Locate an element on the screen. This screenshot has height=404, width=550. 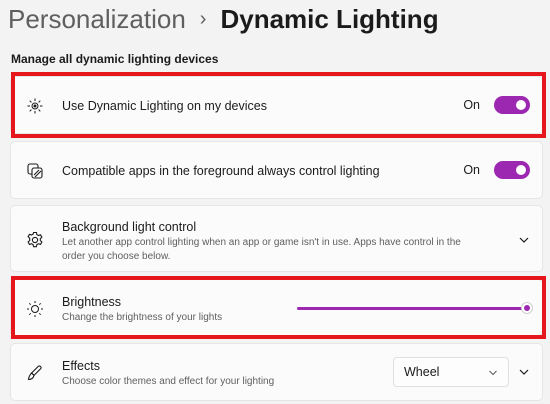
apps-lighting-icon is located at coordinates (35, 171).